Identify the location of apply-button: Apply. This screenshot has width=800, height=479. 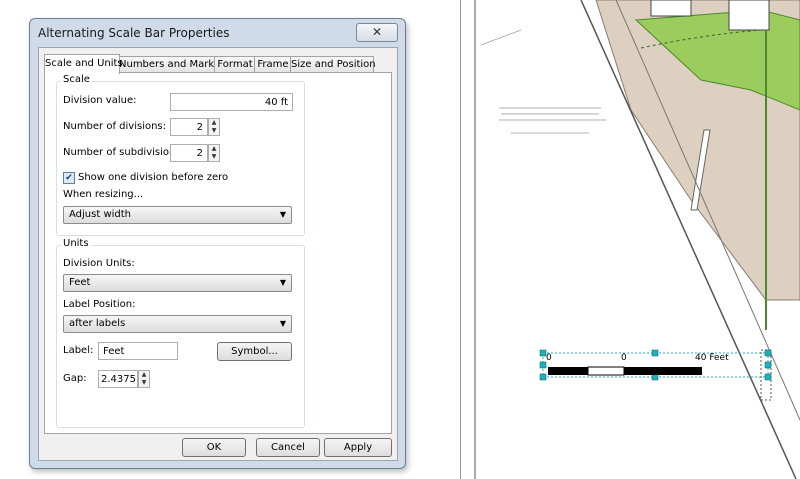
(358, 447).